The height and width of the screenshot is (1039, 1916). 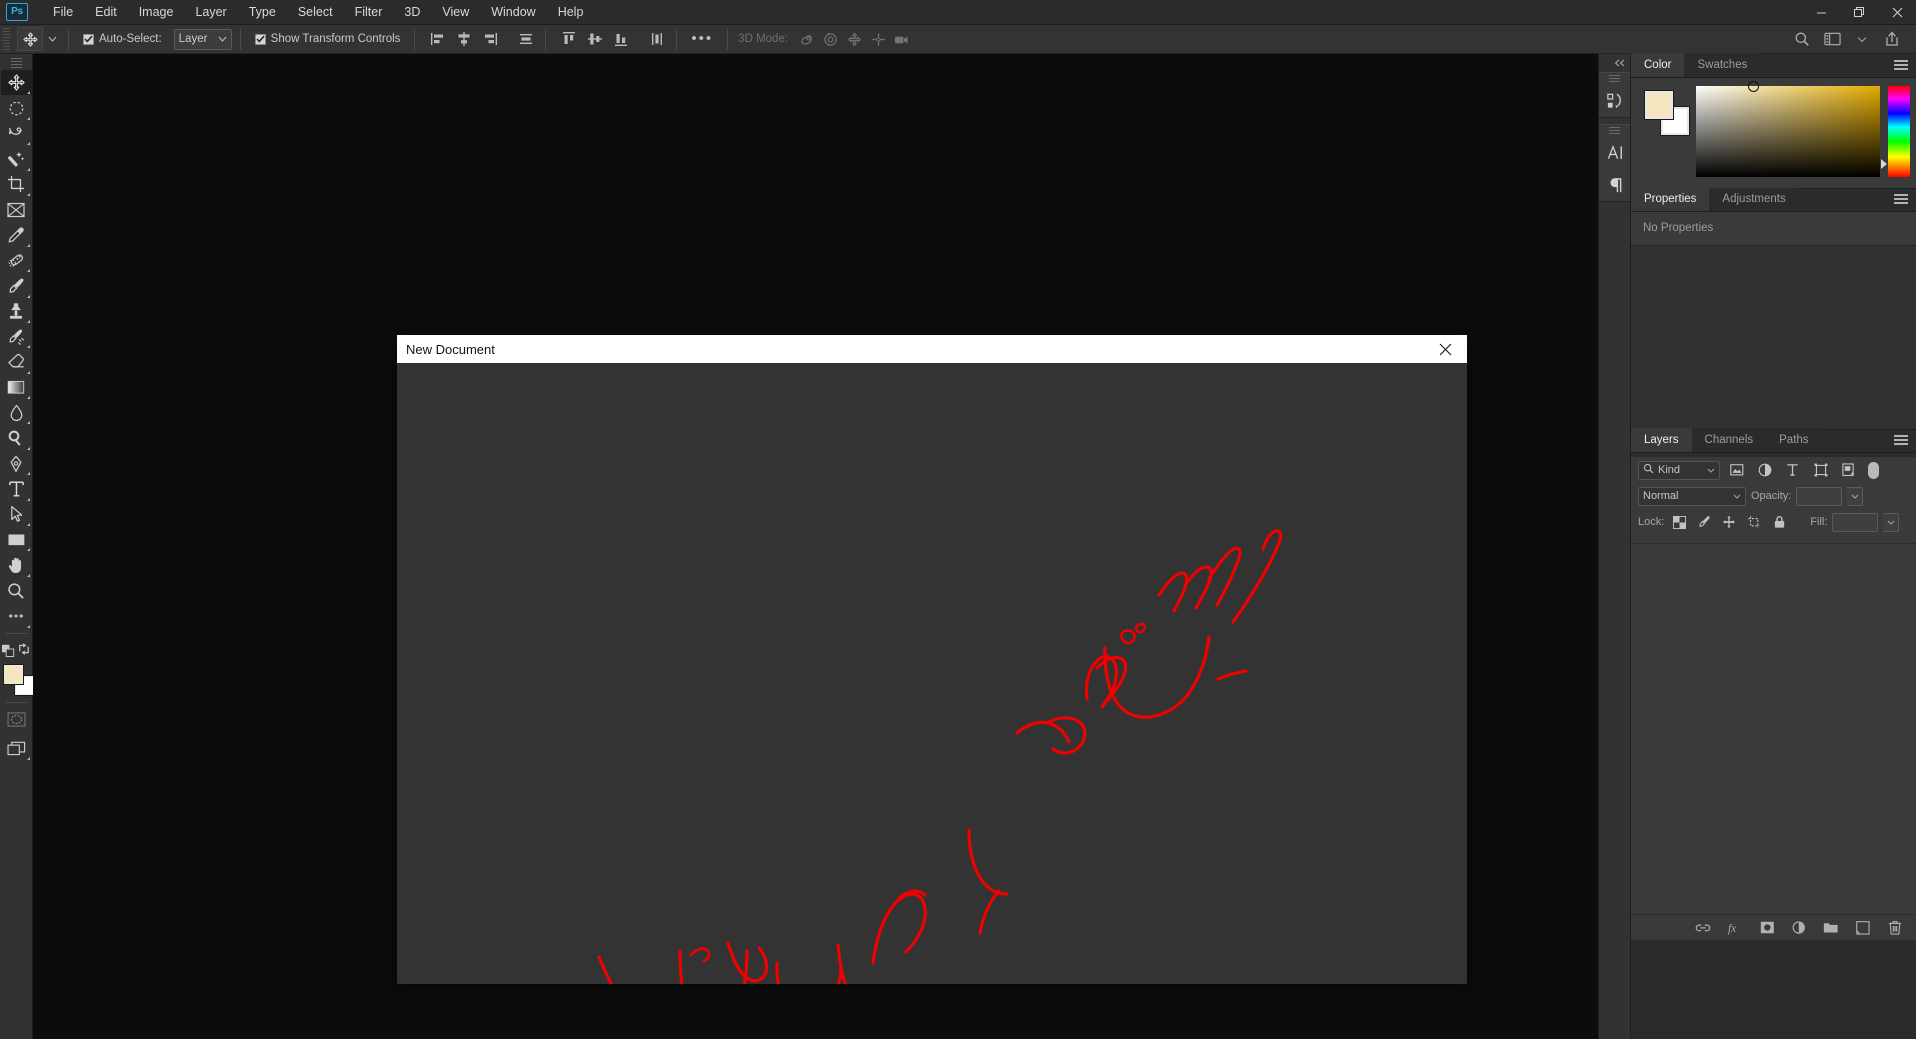 What do you see at coordinates (1855, 522) in the screenshot?
I see `fill-input` at bounding box center [1855, 522].